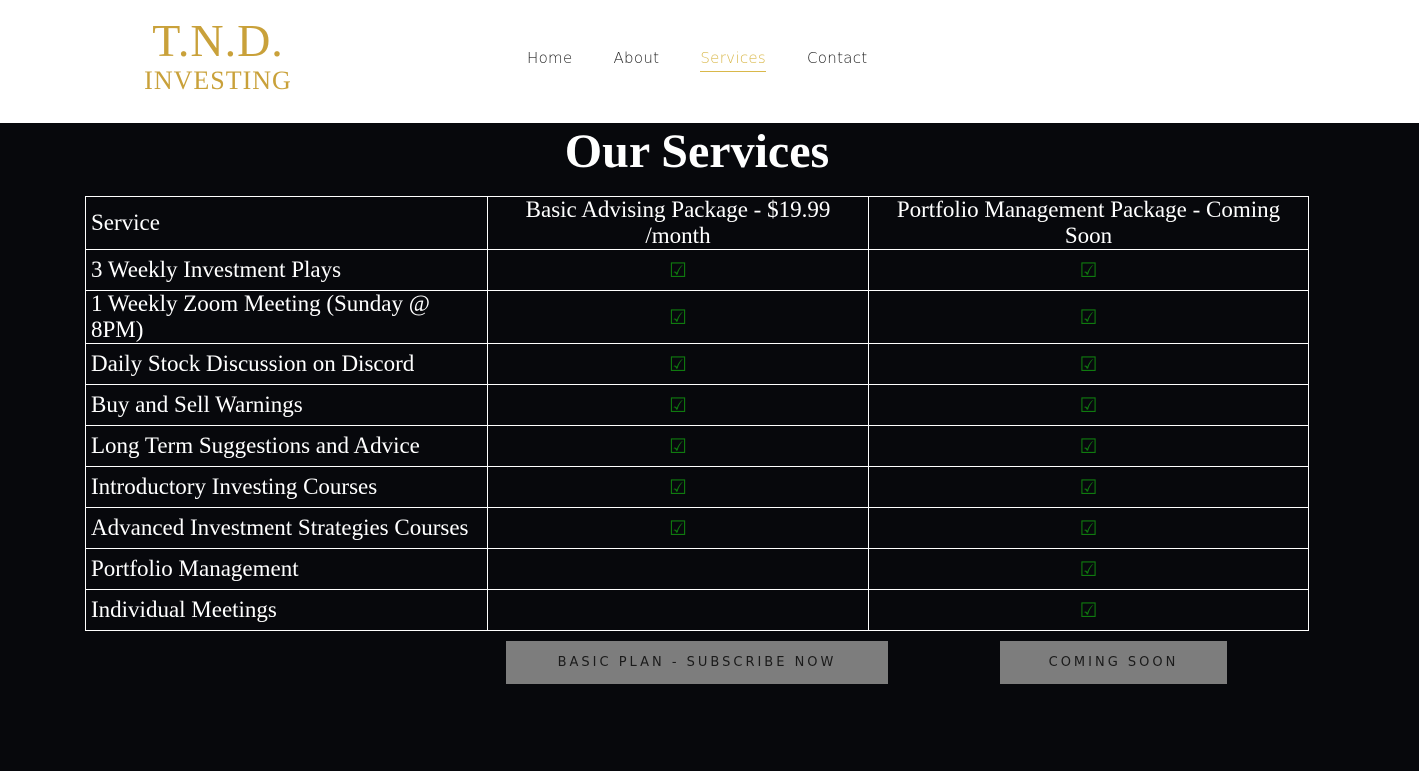 The image size is (1419, 771). Describe the element at coordinates (550, 60) in the screenshot. I see `nav-home: Home` at that location.